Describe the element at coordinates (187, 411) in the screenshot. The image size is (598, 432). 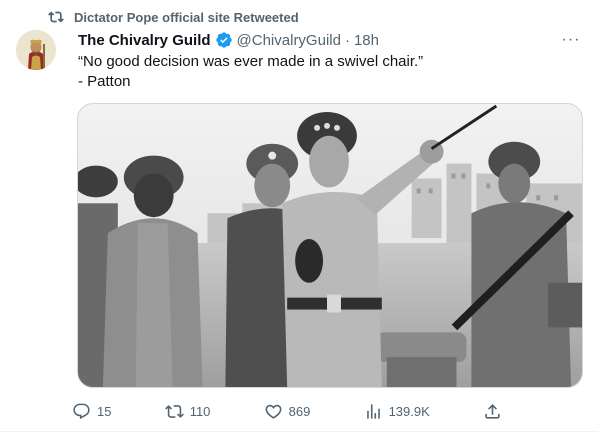
I see `retweet-button: 110` at that location.